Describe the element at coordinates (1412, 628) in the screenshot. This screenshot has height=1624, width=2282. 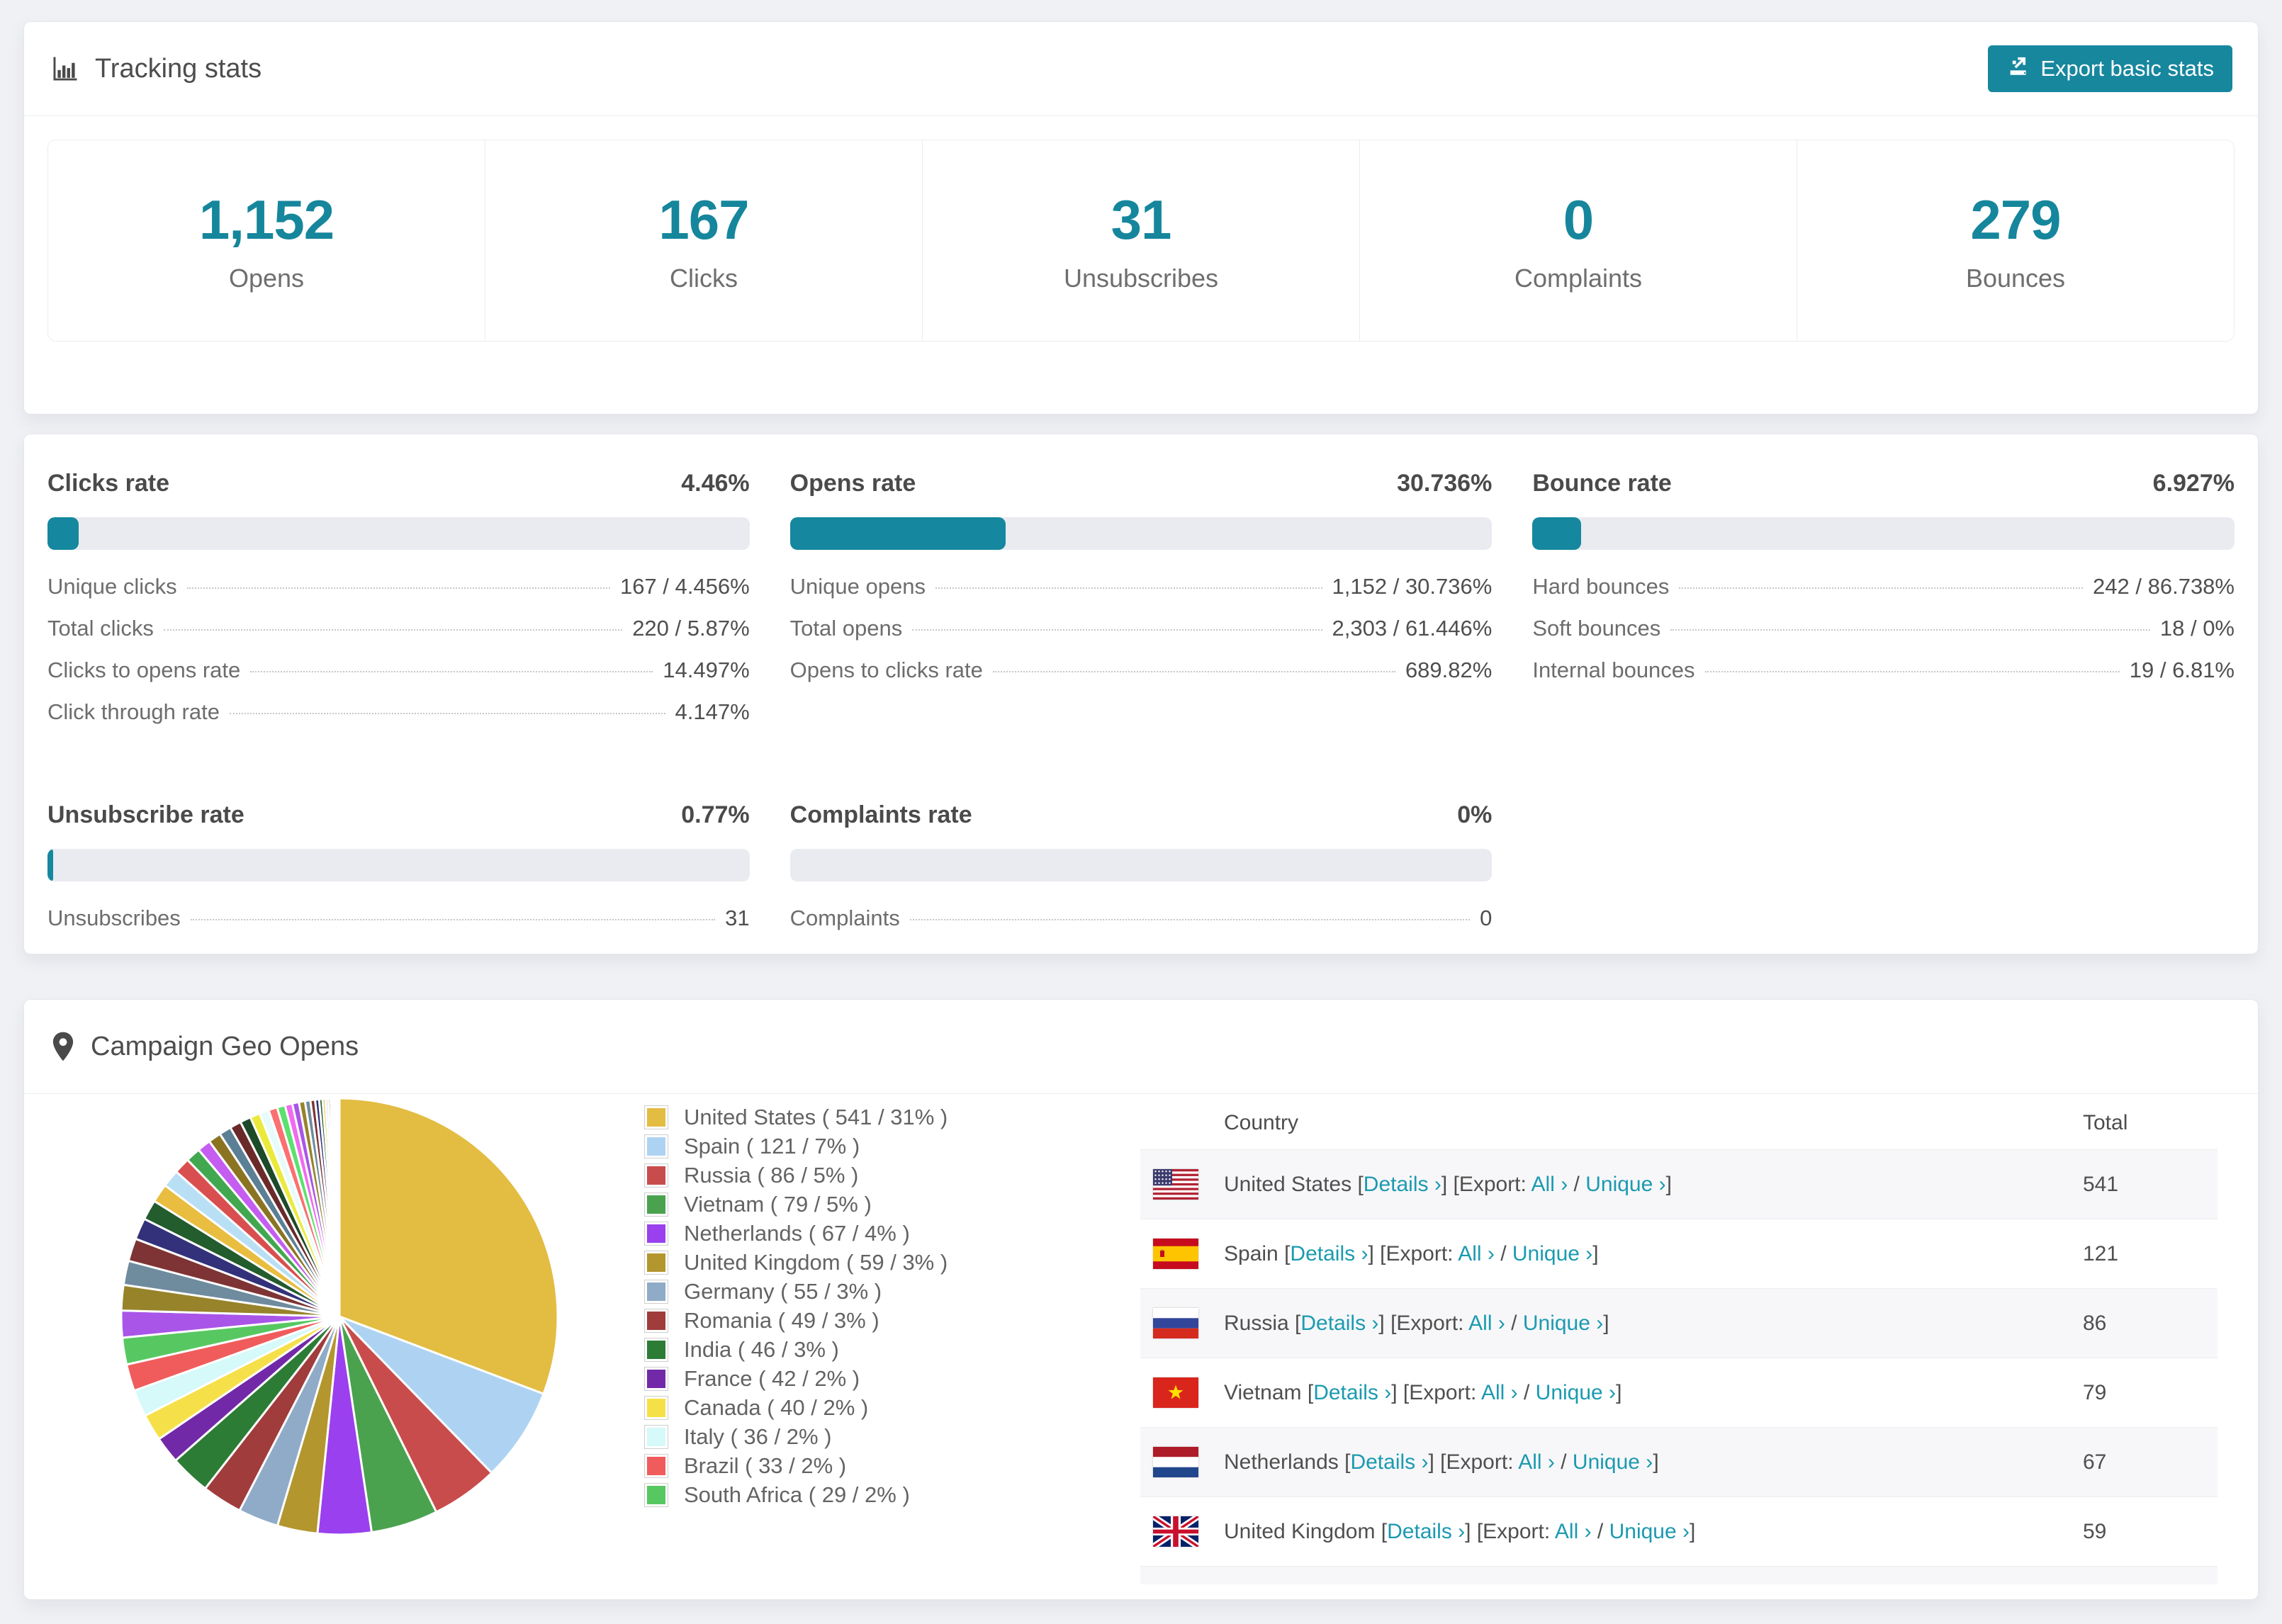
I see `rate-row-value: 2,303 / 61.446%` at that location.